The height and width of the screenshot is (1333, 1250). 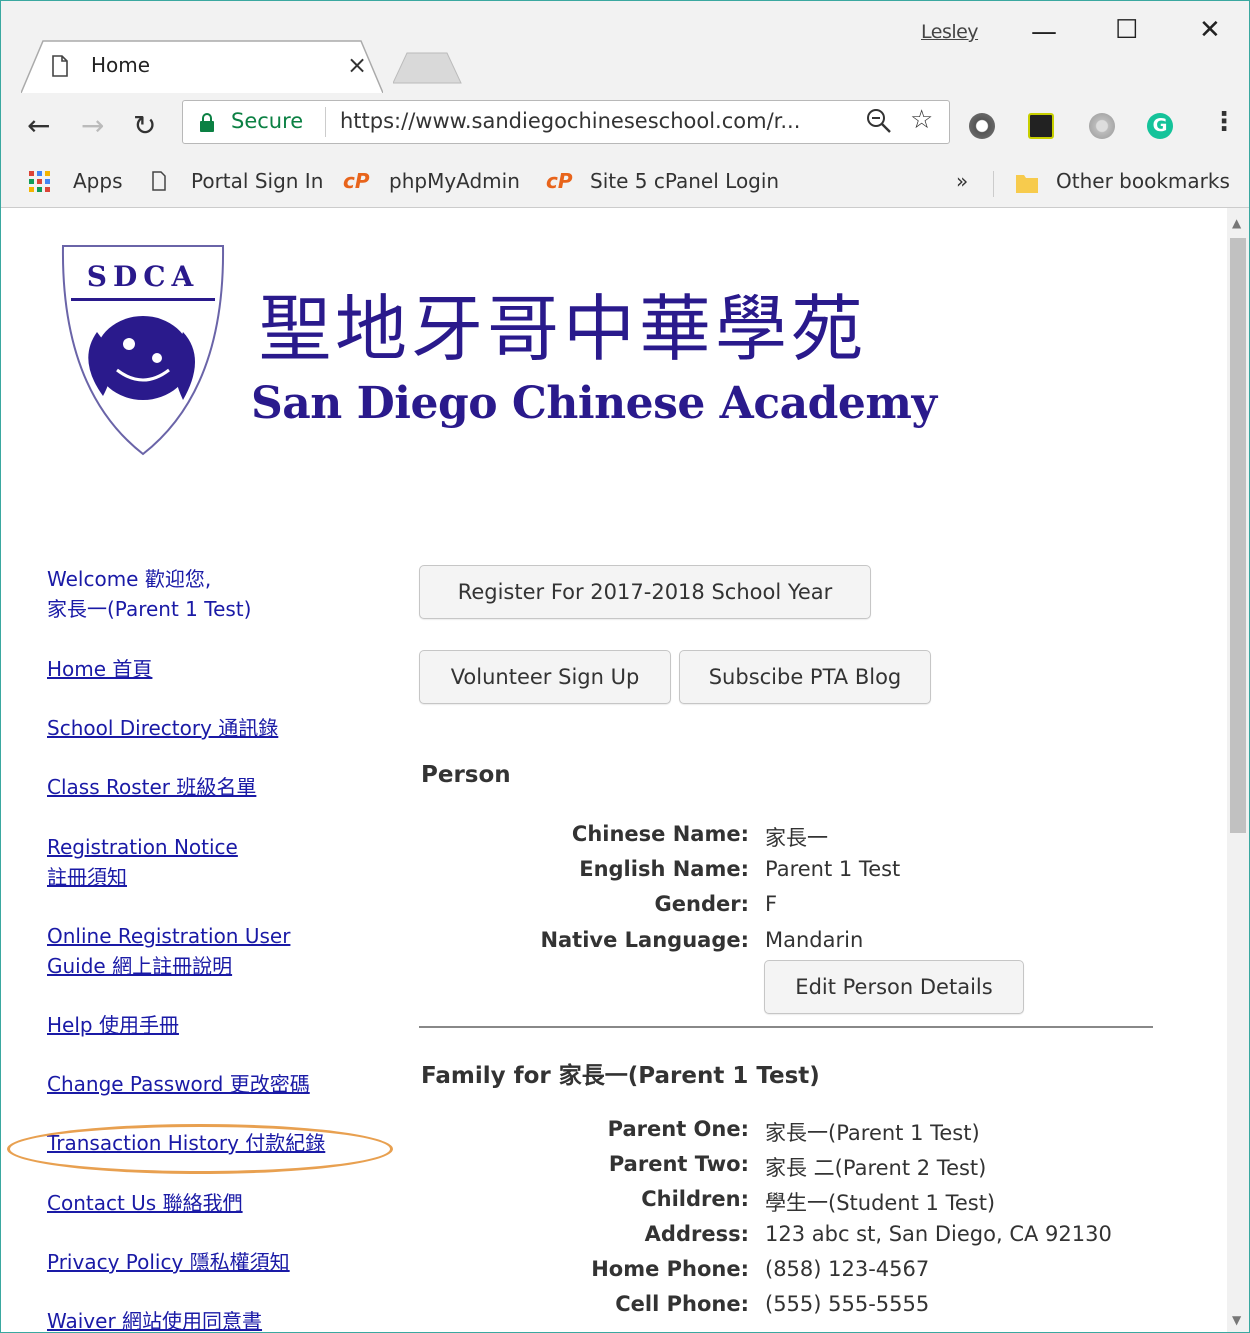 What do you see at coordinates (149, 609) in the screenshot?
I see `welcome-line-2: 家長一(Parent 1 Test)` at bounding box center [149, 609].